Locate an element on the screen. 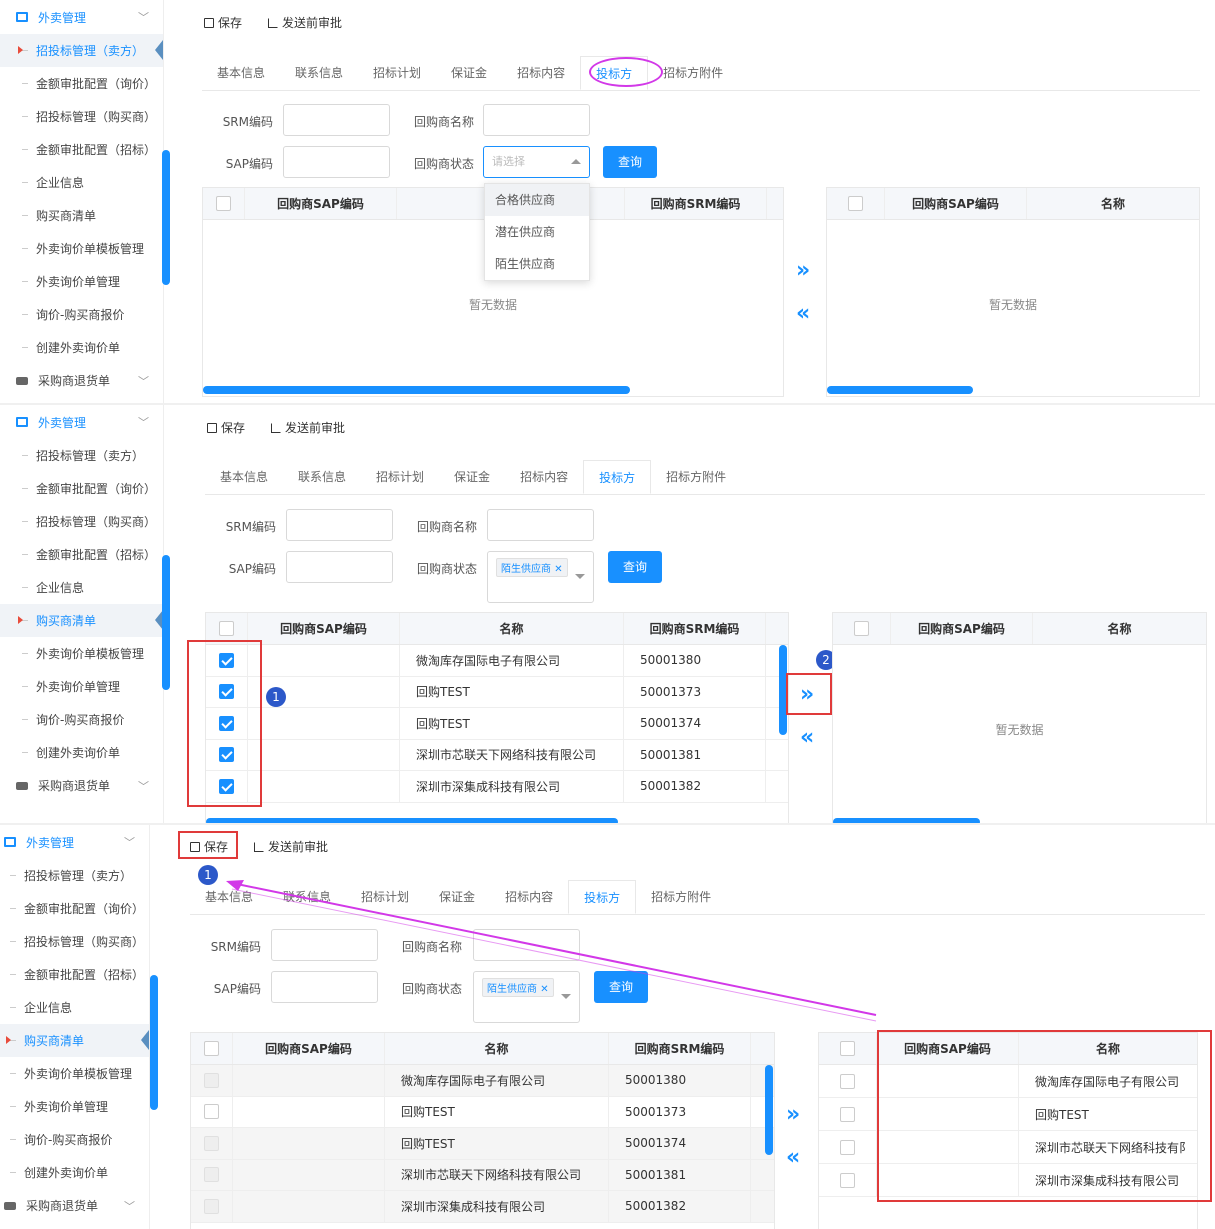 This screenshot has width=1215, height=1229. close-icon: ✕ is located at coordinates (558, 569).